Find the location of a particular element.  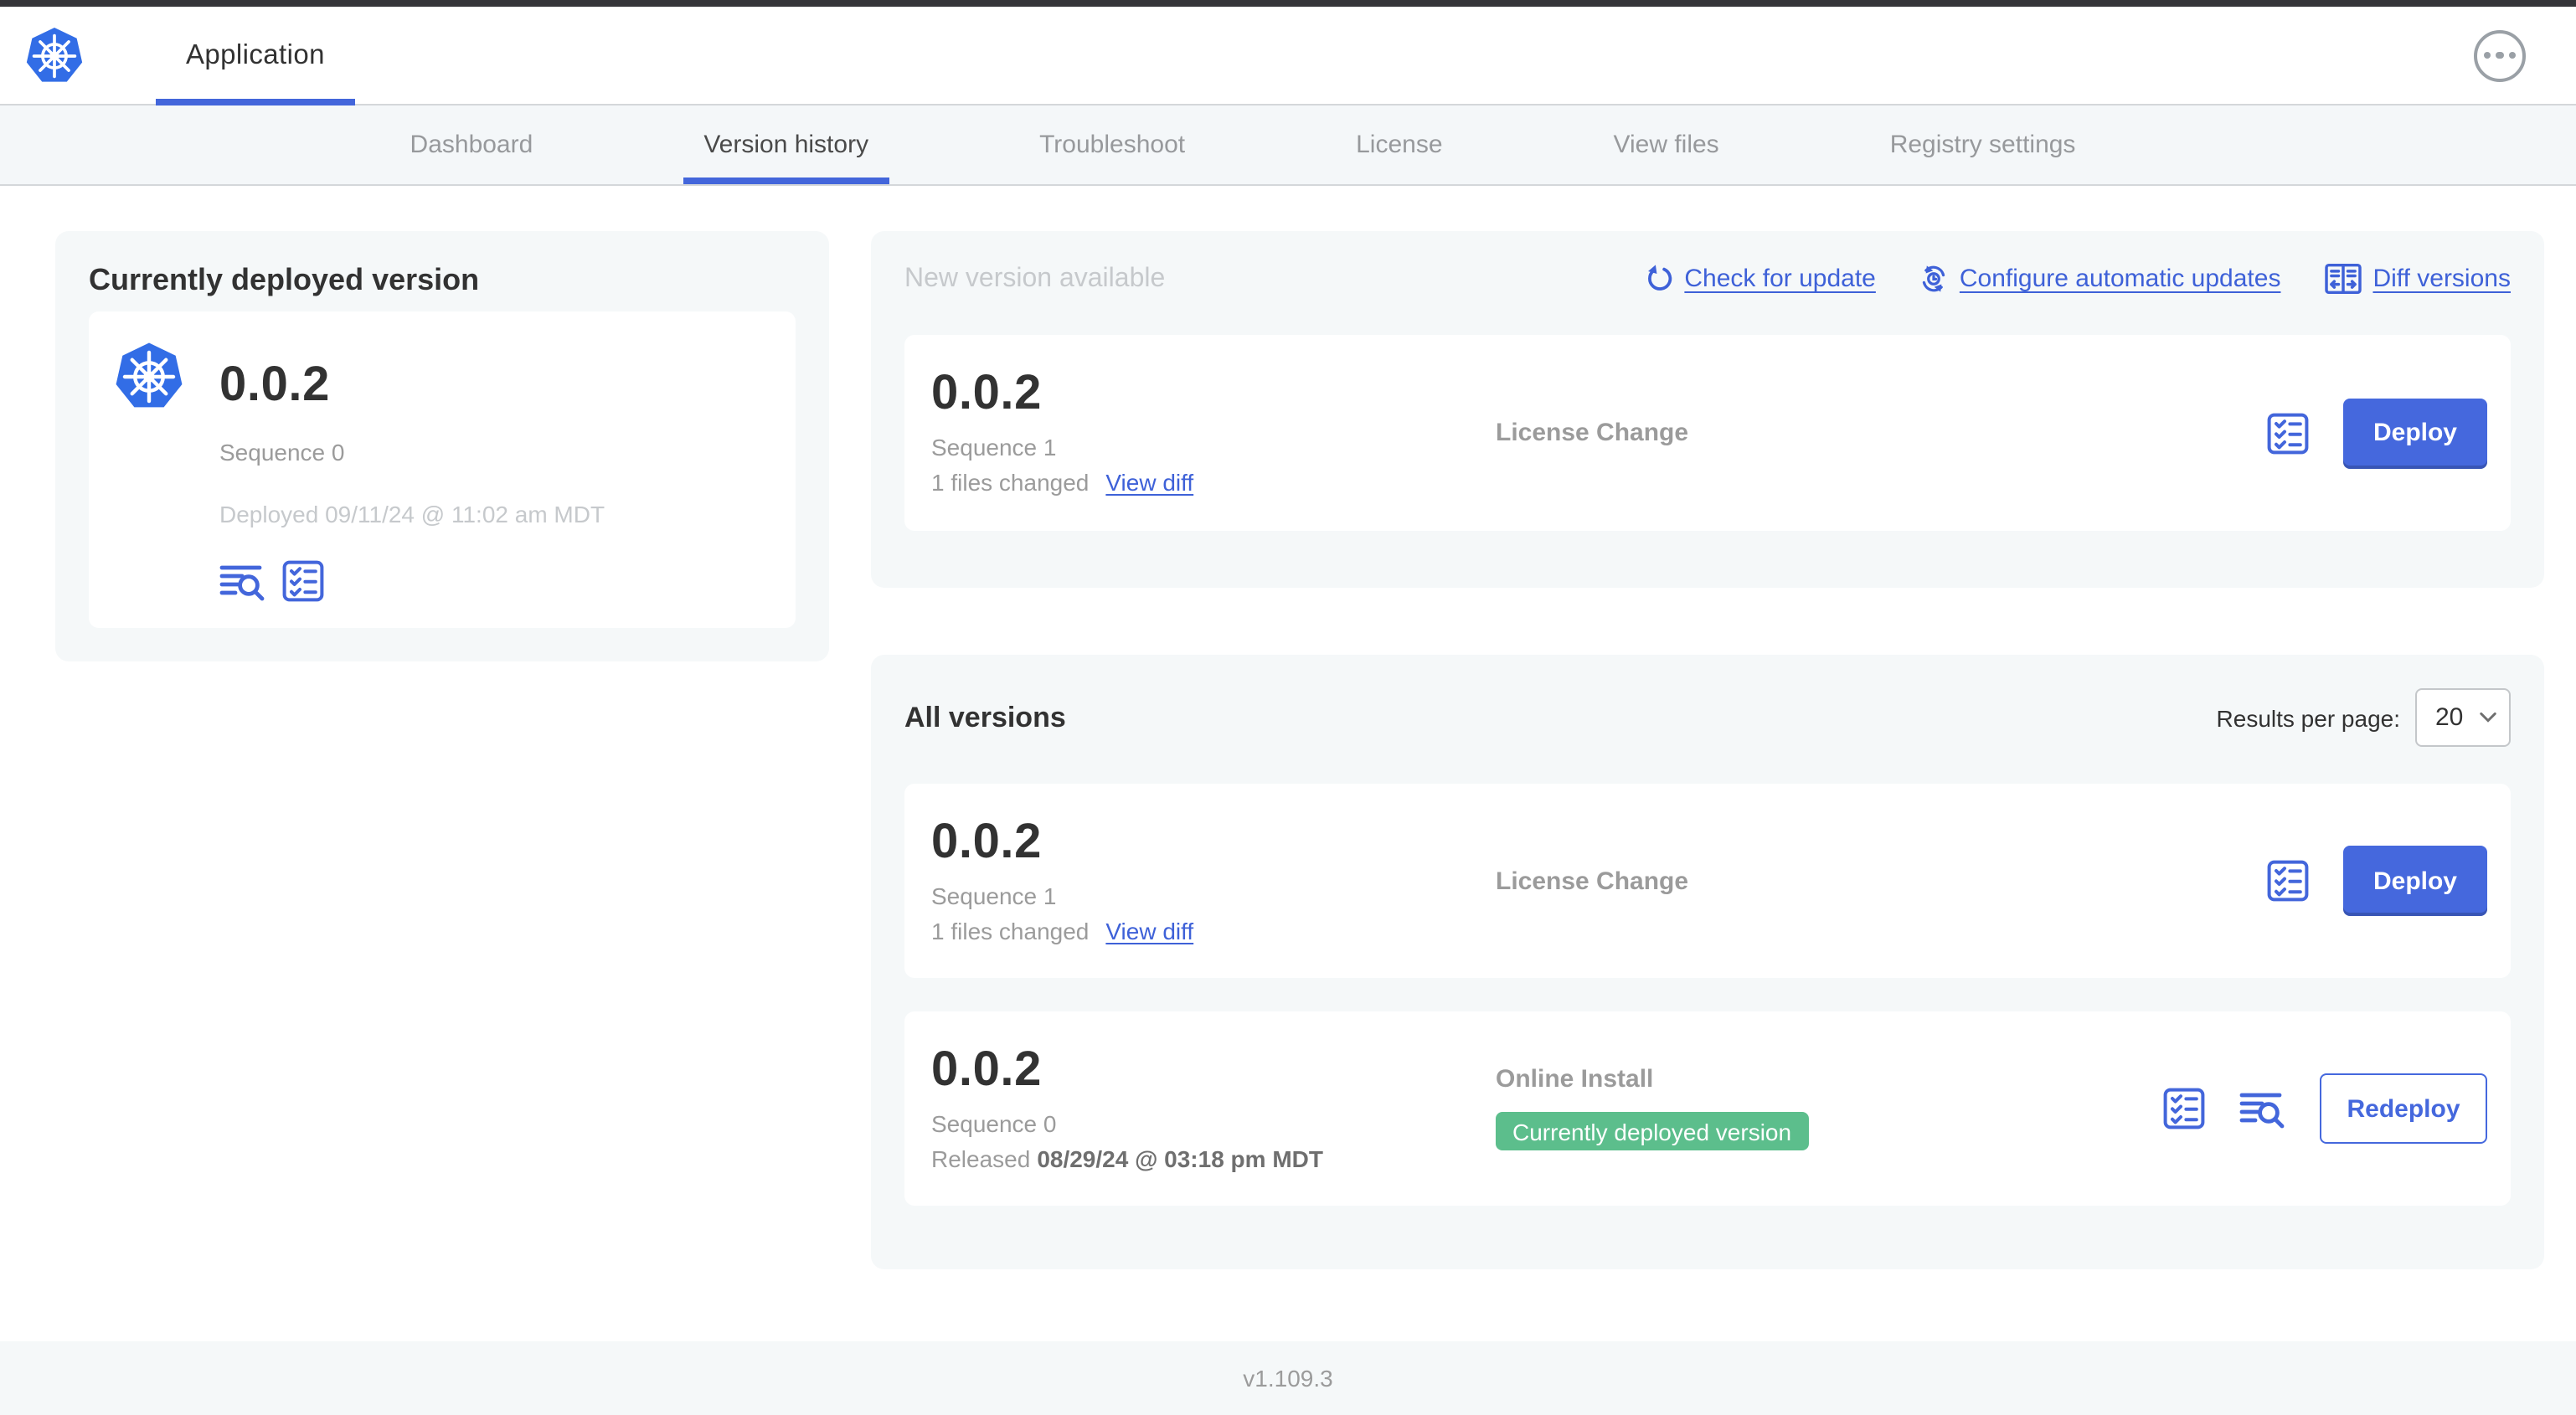

kubernetes-logo-icon is located at coordinates (54, 55).